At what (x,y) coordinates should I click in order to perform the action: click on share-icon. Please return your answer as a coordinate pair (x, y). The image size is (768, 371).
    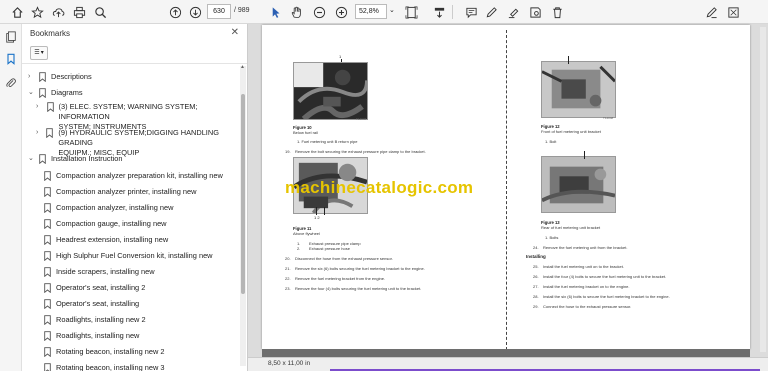
    Looking at the image, I should click on (733, 12).